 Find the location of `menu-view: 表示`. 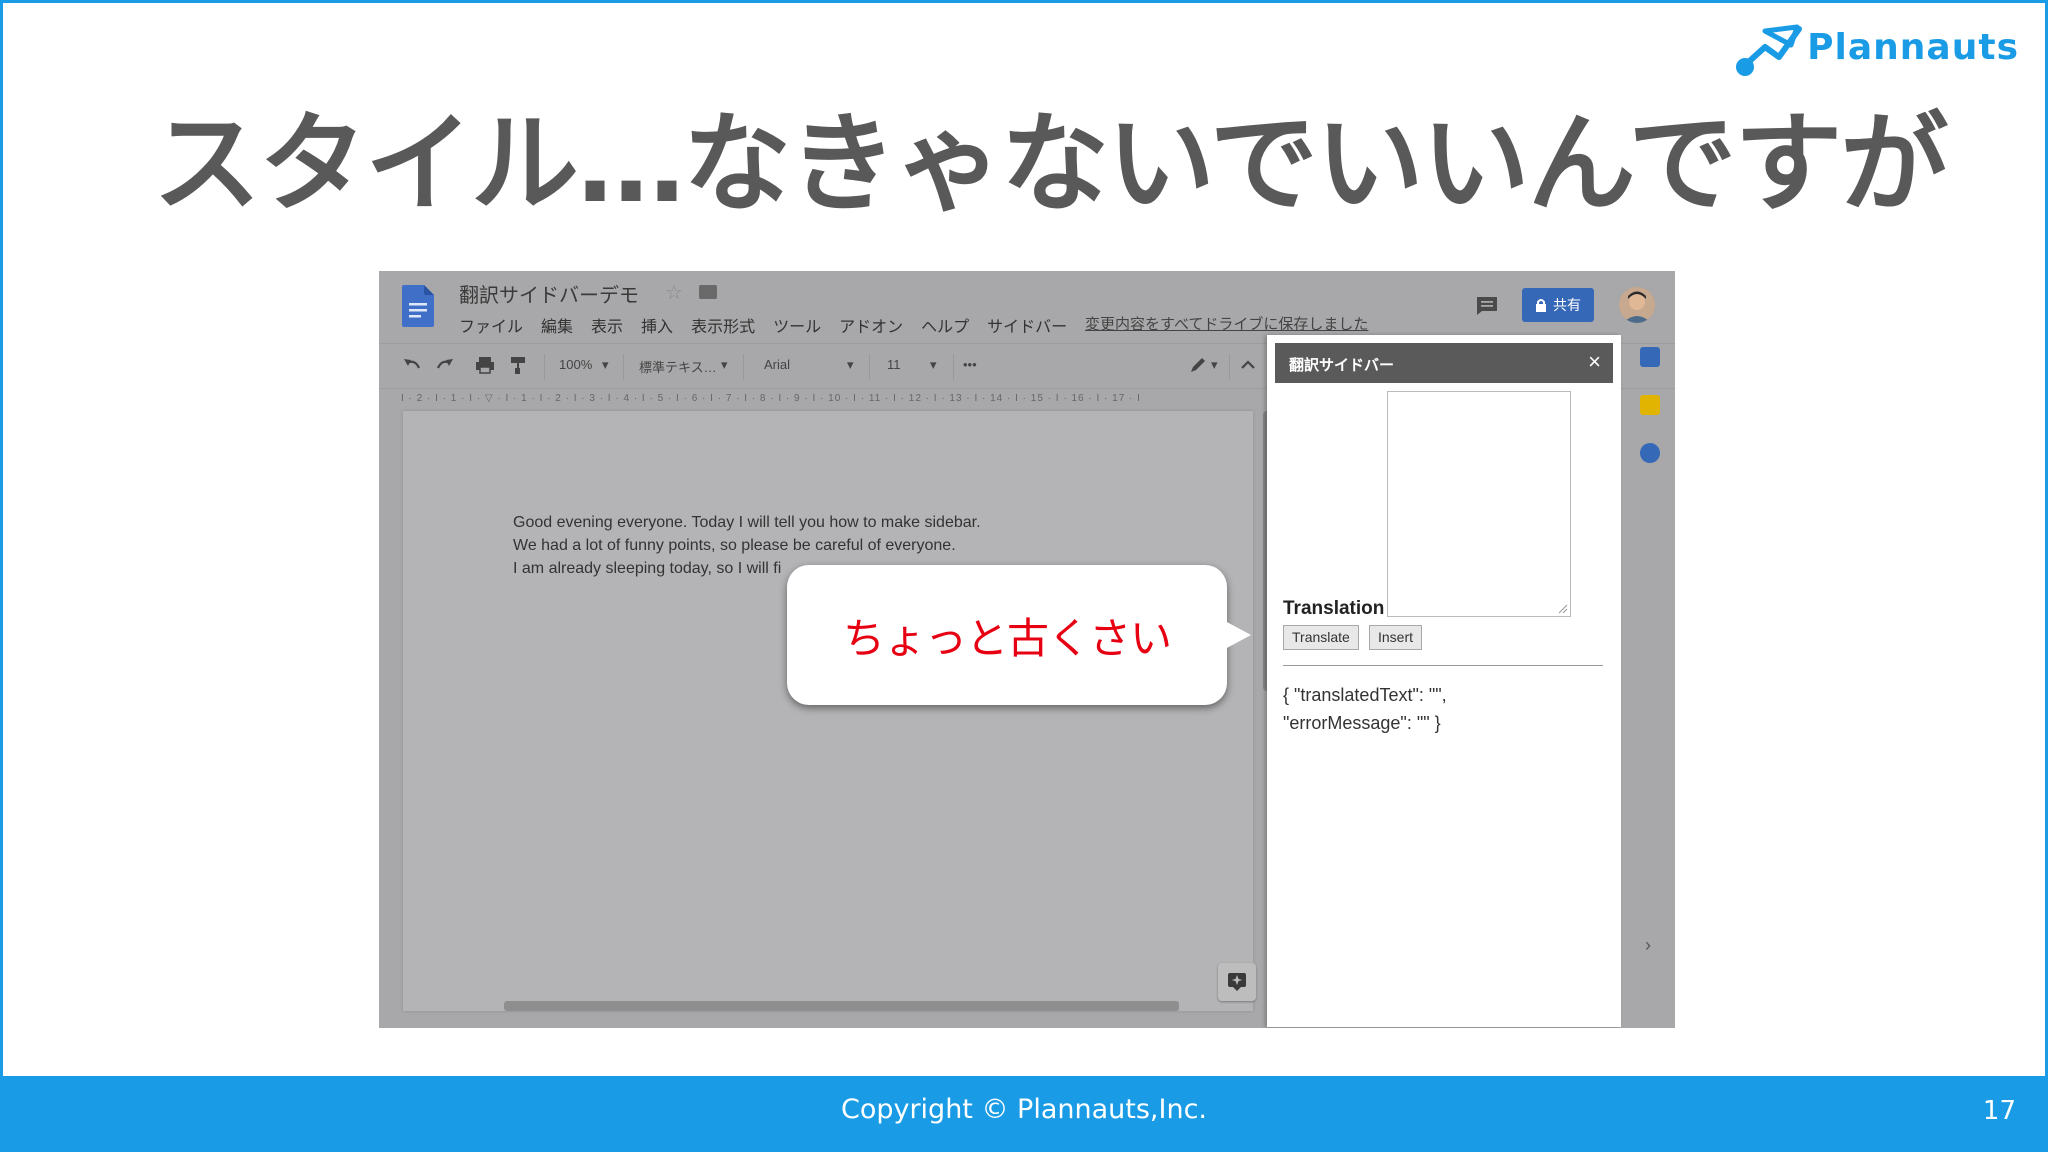

menu-view: 表示 is located at coordinates (607, 325).